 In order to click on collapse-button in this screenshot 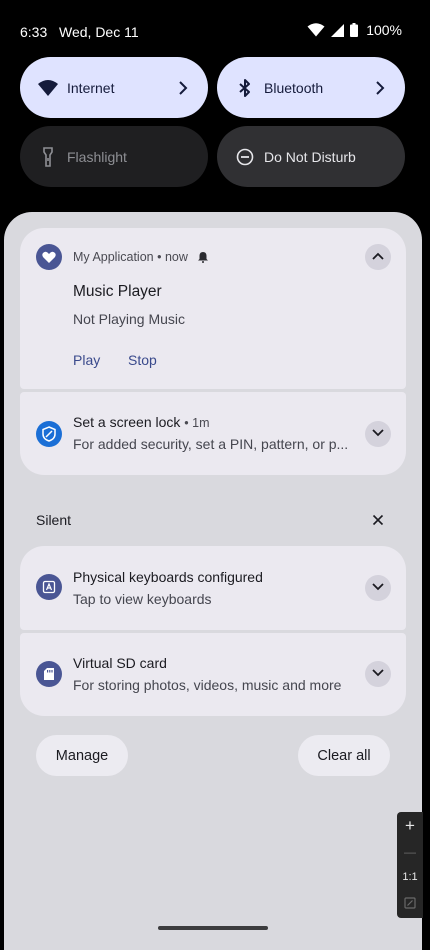, I will do `click(378, 257)`.